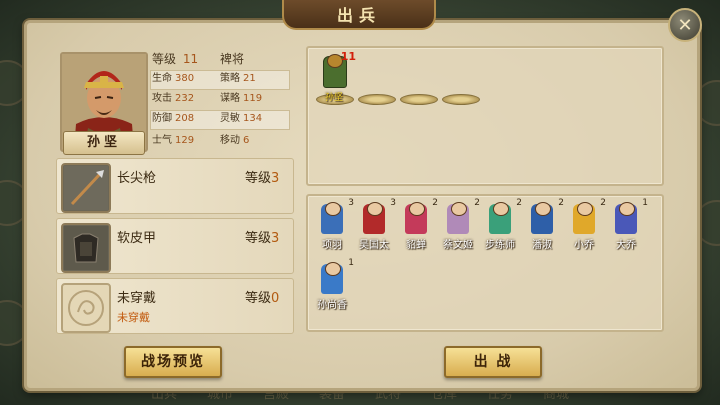 The width and height of the screenshot is (720, 405). Describe the element at coordinates (164, 59) in the screenshot. I see `level-label: 等级` at that location.